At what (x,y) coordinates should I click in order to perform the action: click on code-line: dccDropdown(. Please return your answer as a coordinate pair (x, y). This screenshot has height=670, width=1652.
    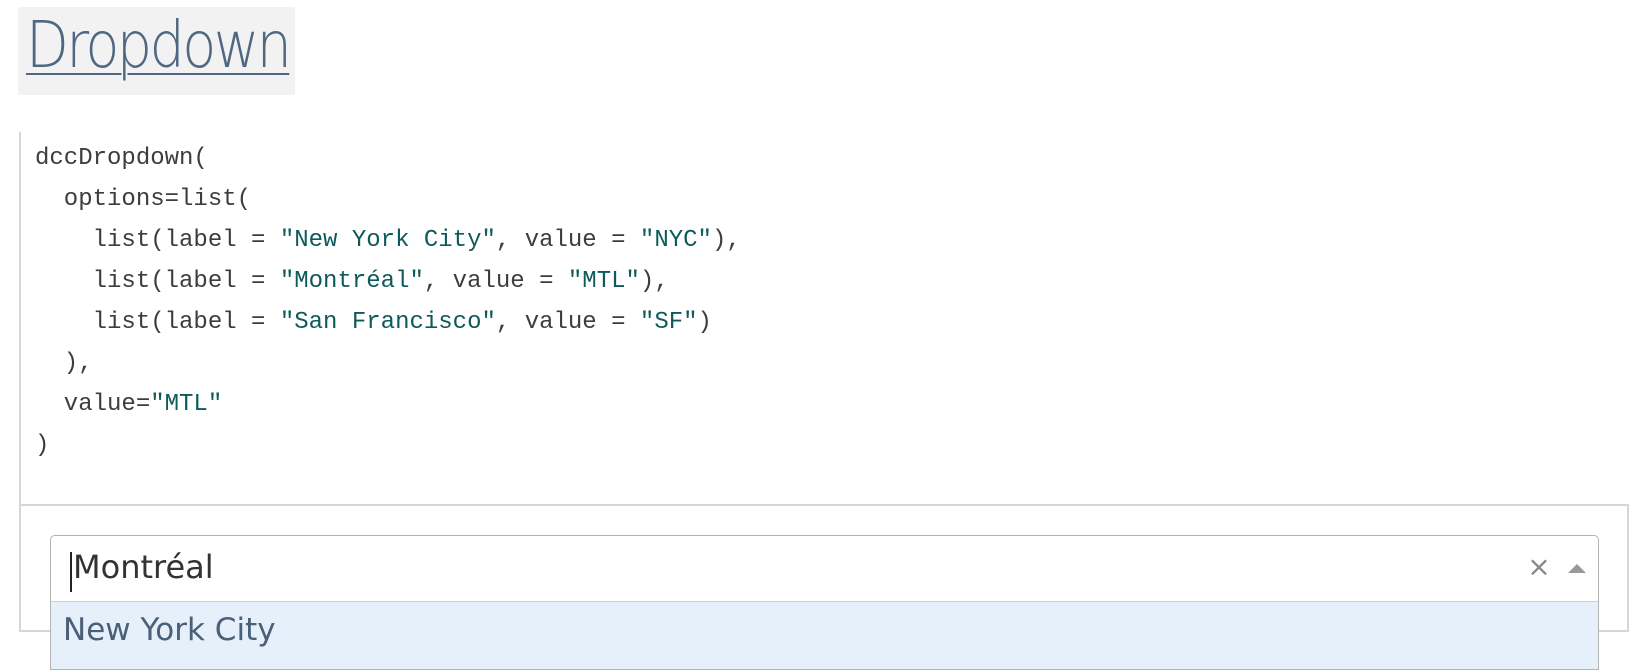
    Looking at the image, I should click on (121, 159).